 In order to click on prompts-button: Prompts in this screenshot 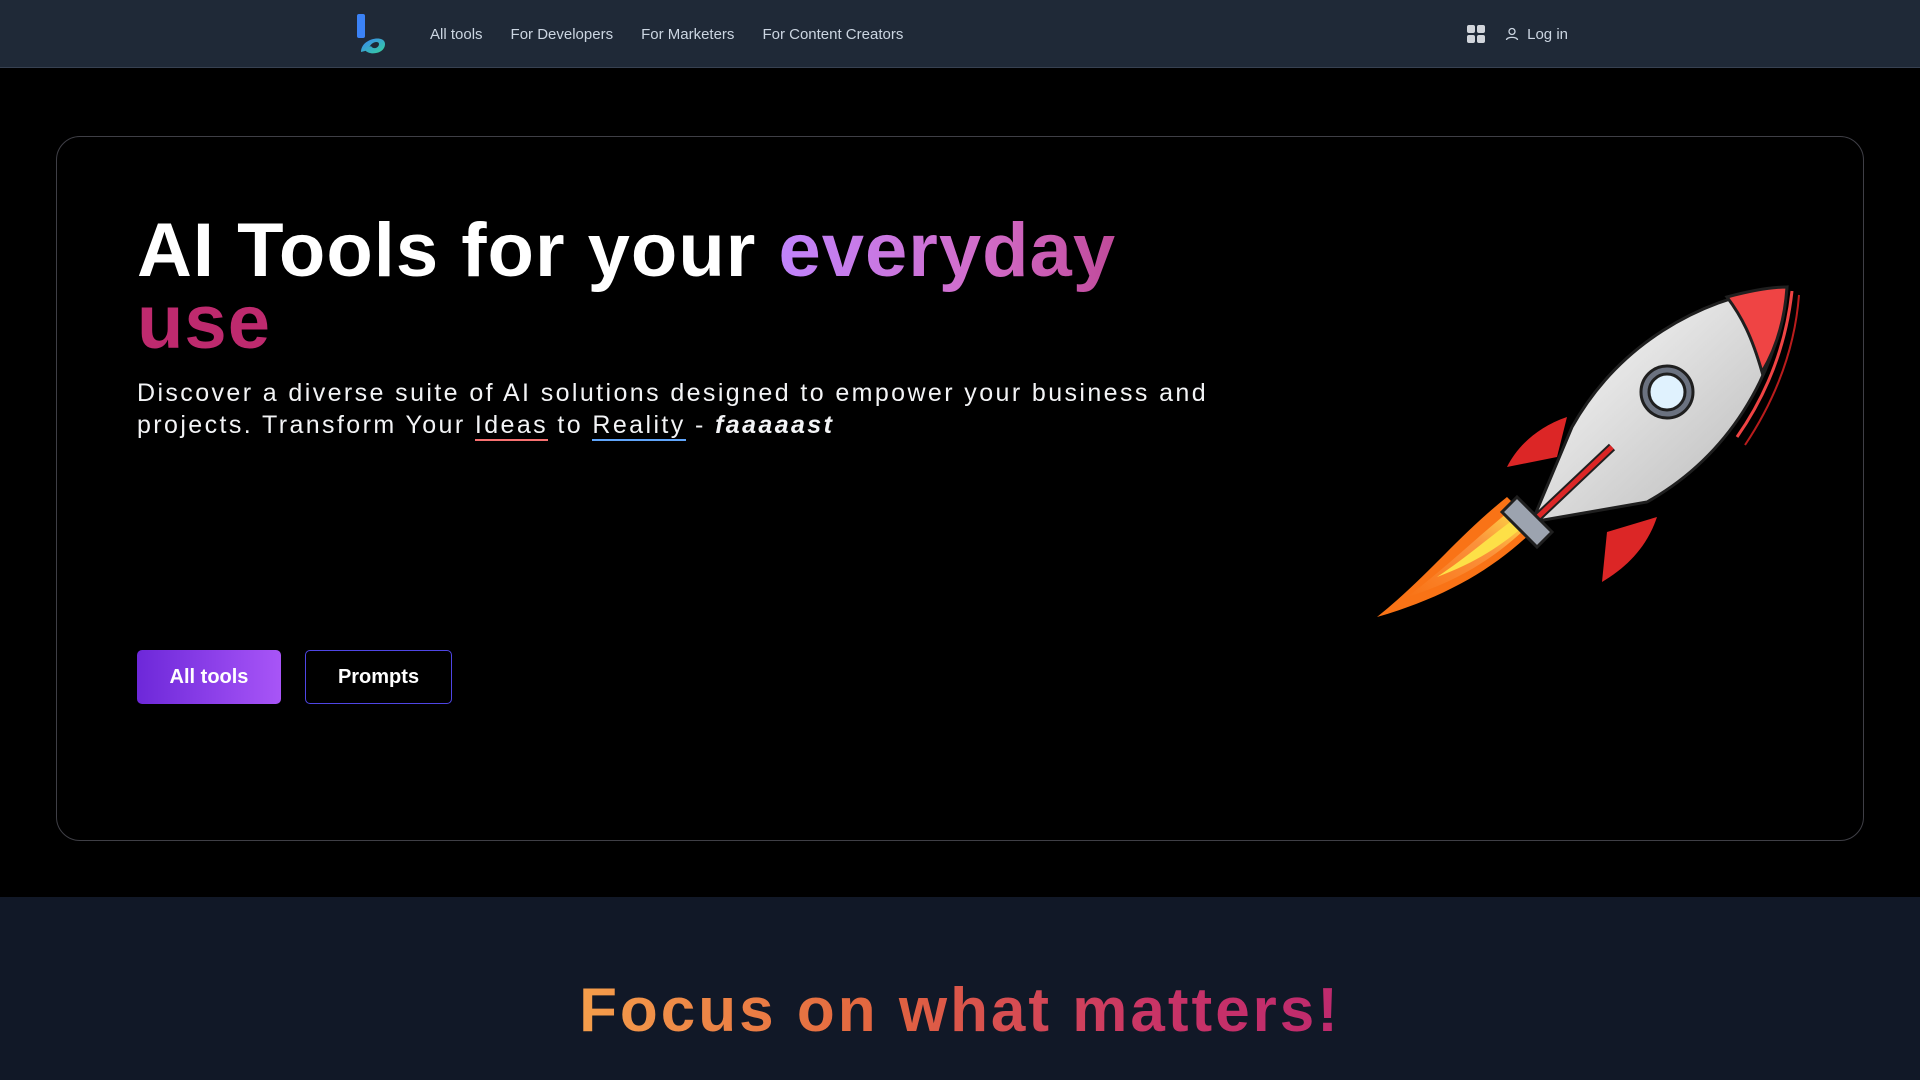, I will do `click(378, 677)`.